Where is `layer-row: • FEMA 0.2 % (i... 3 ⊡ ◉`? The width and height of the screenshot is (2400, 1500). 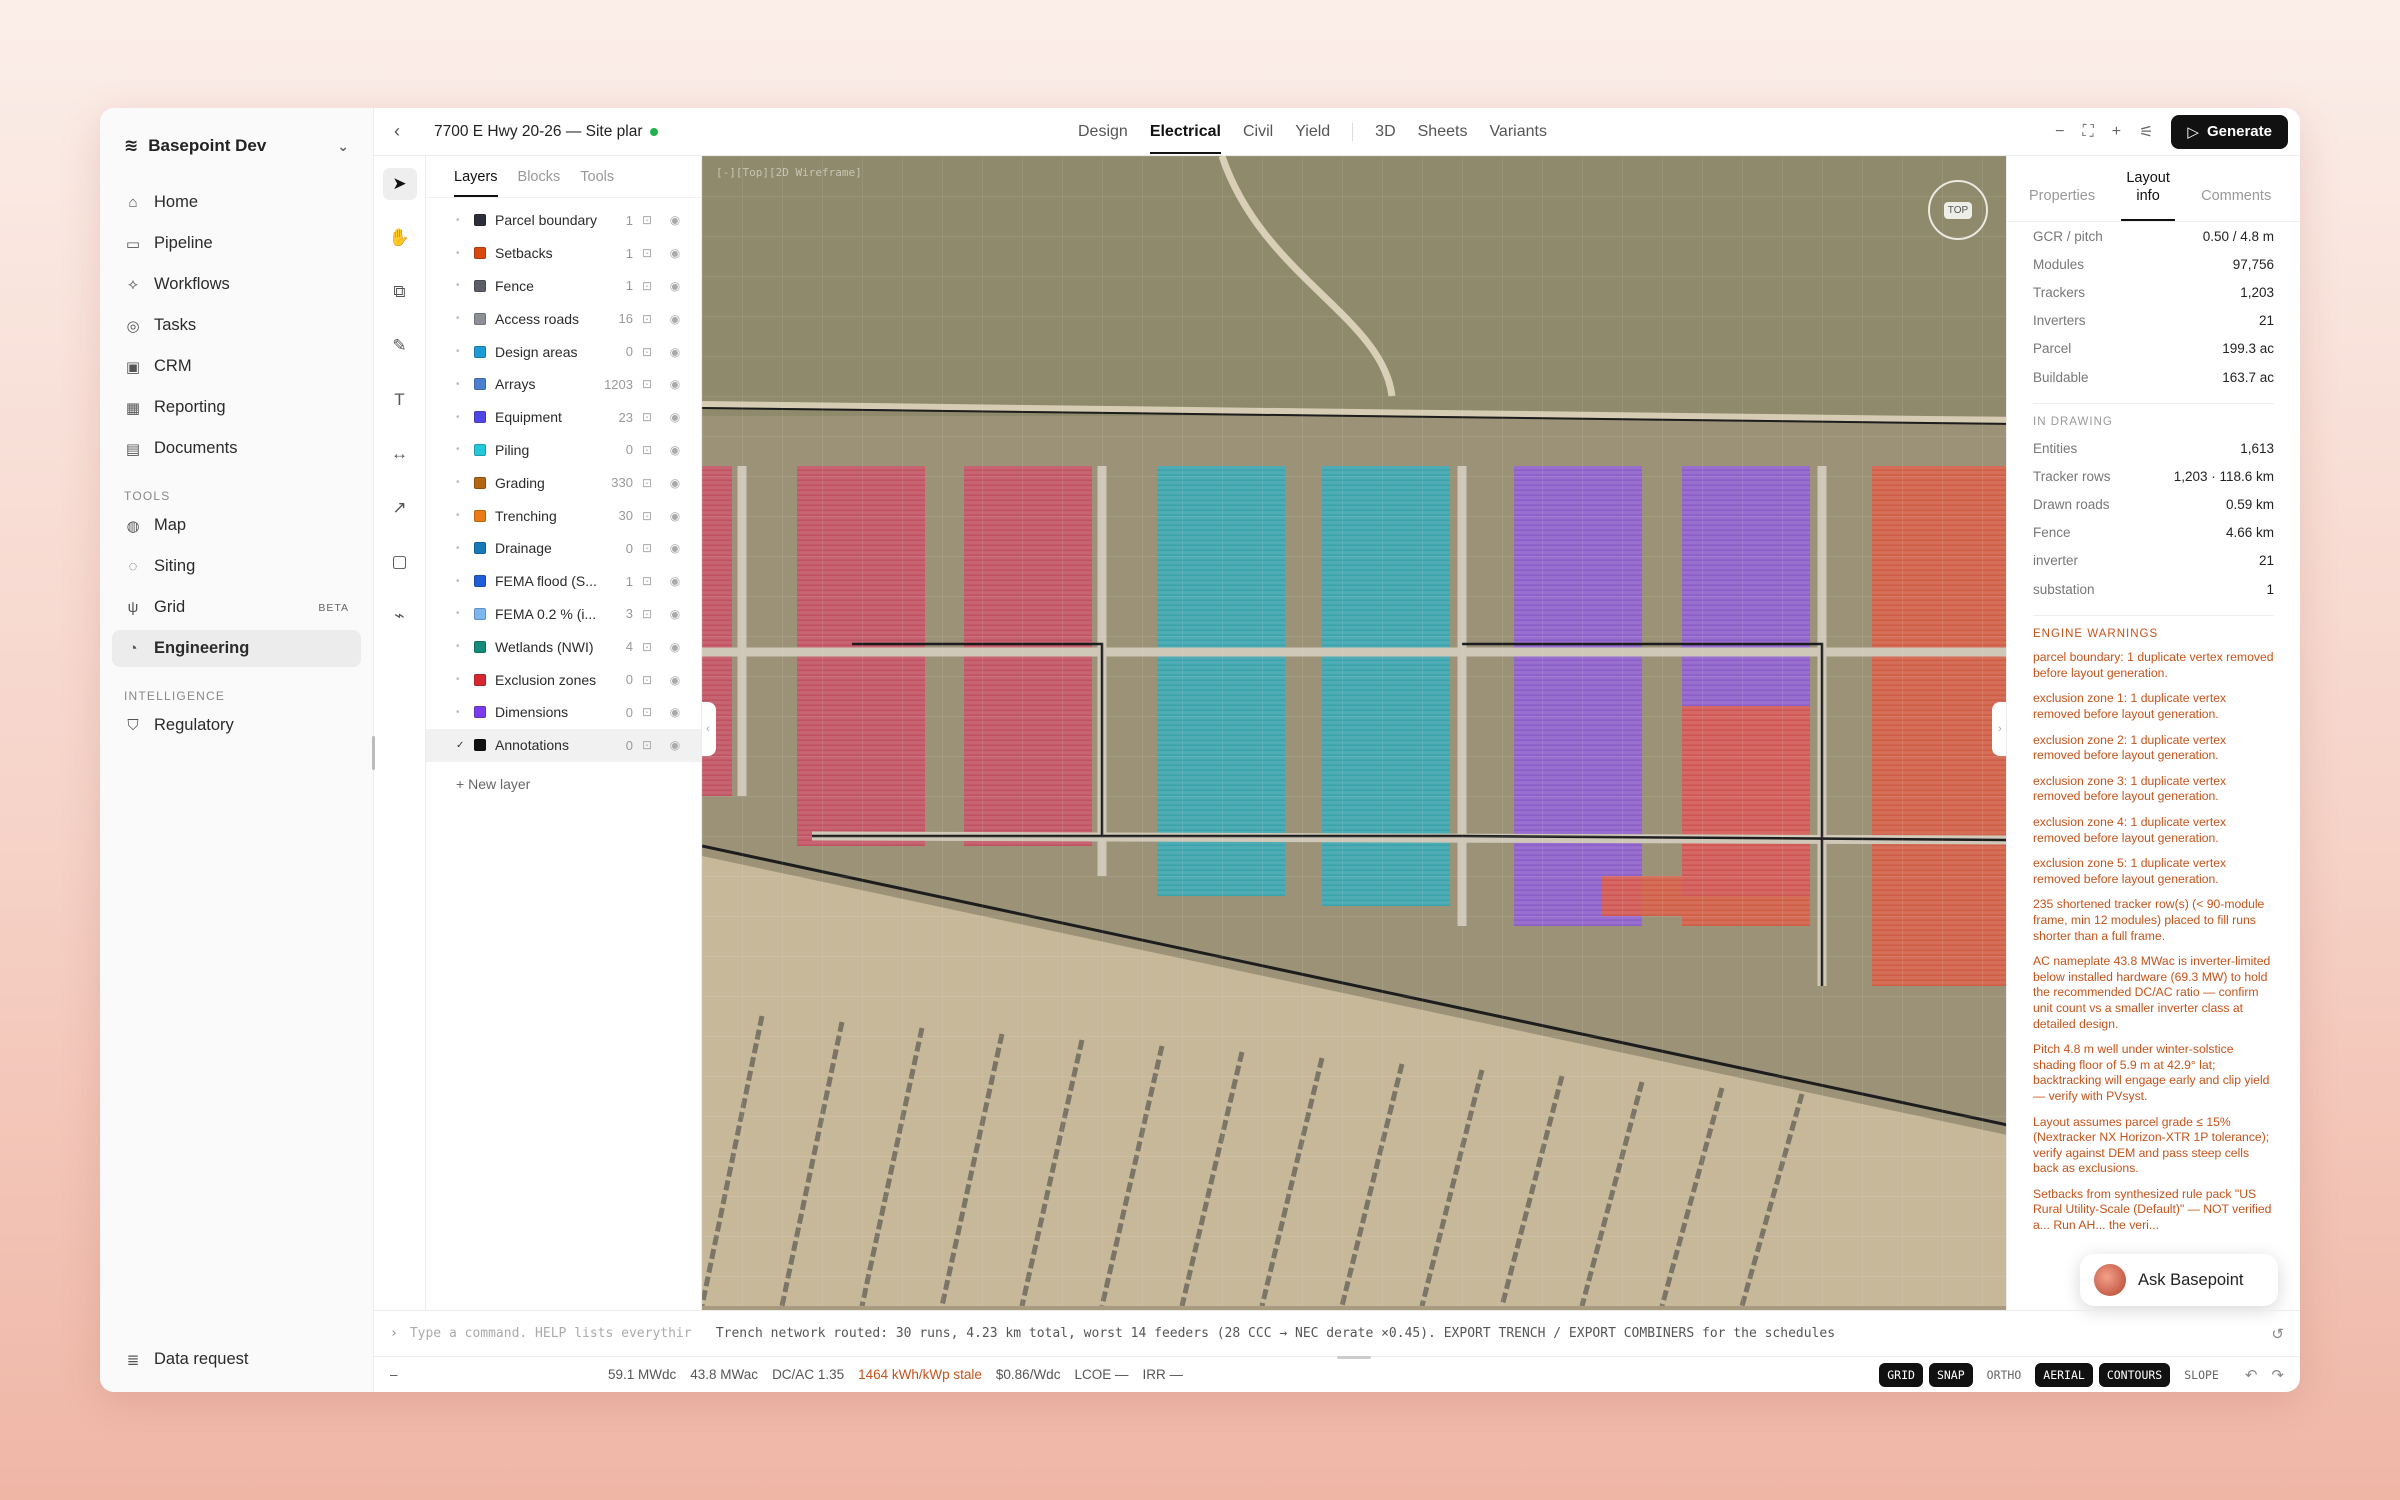 layer-row: • FEMA 0.2 % (i... 3 ⊡ ◉ is located at coordinates (563, 614).